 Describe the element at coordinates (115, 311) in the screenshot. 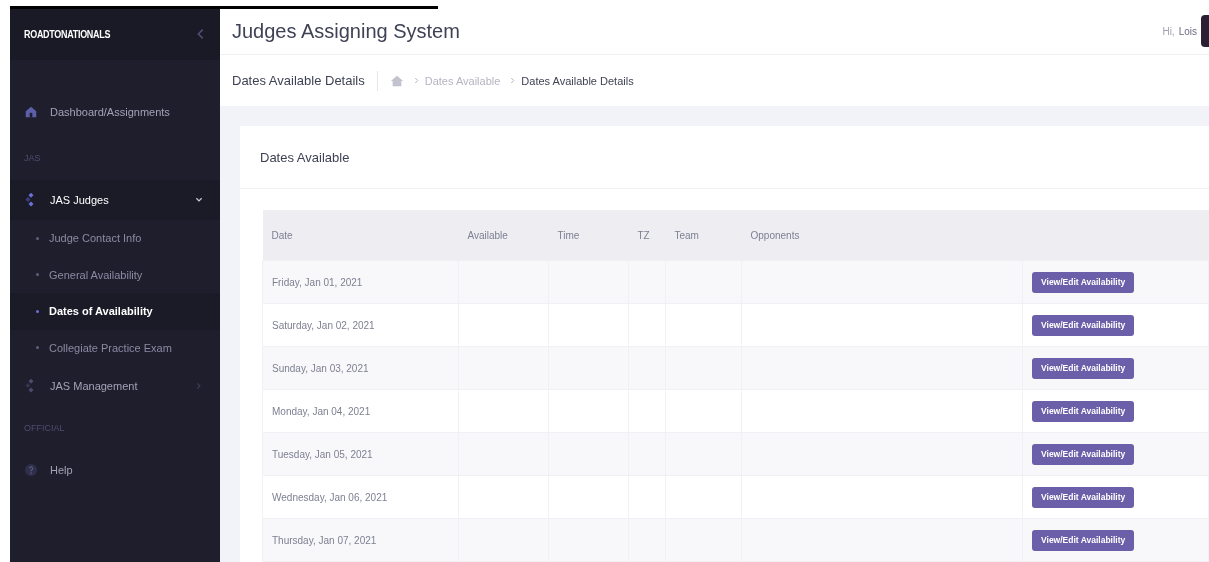

I see `submenu-item: Dates of Availability` at that location.